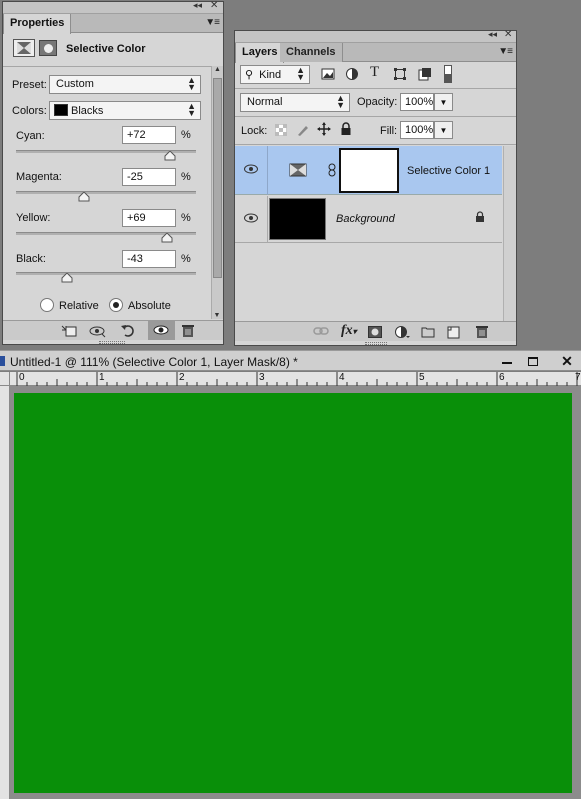  I want to click on layer-mask-thumbnail, so click(369, 170).